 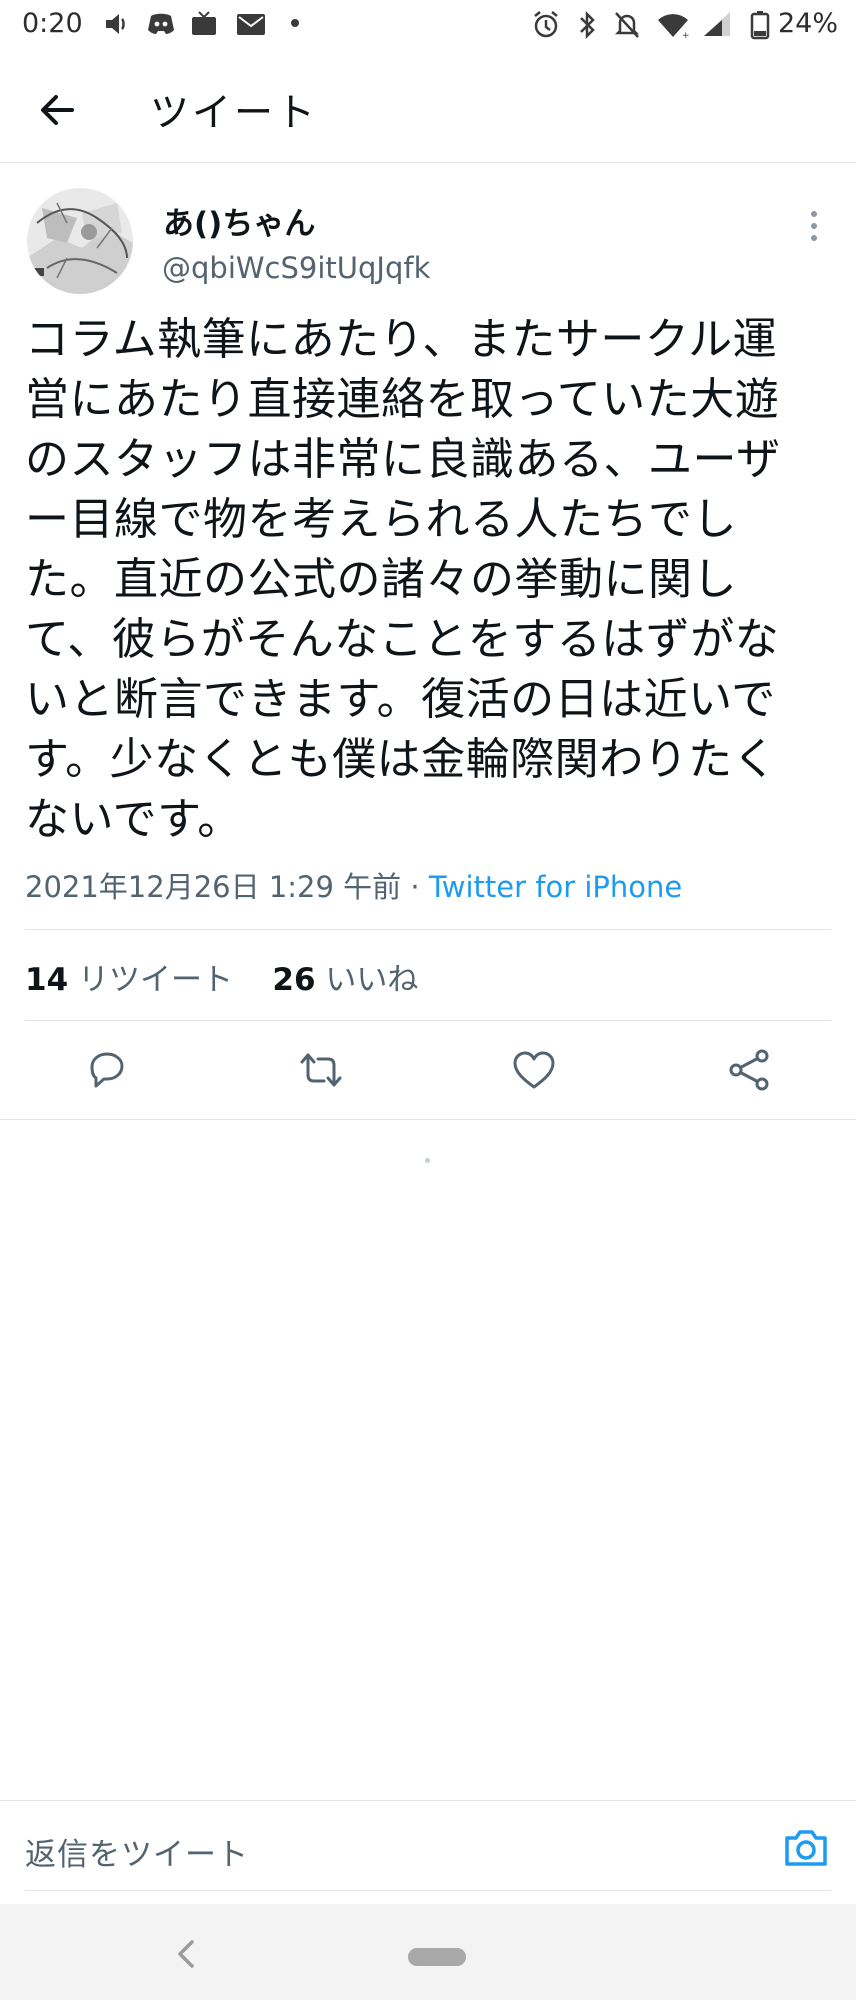 I want to click on like-label: いいね, so click(x=372, y=980).